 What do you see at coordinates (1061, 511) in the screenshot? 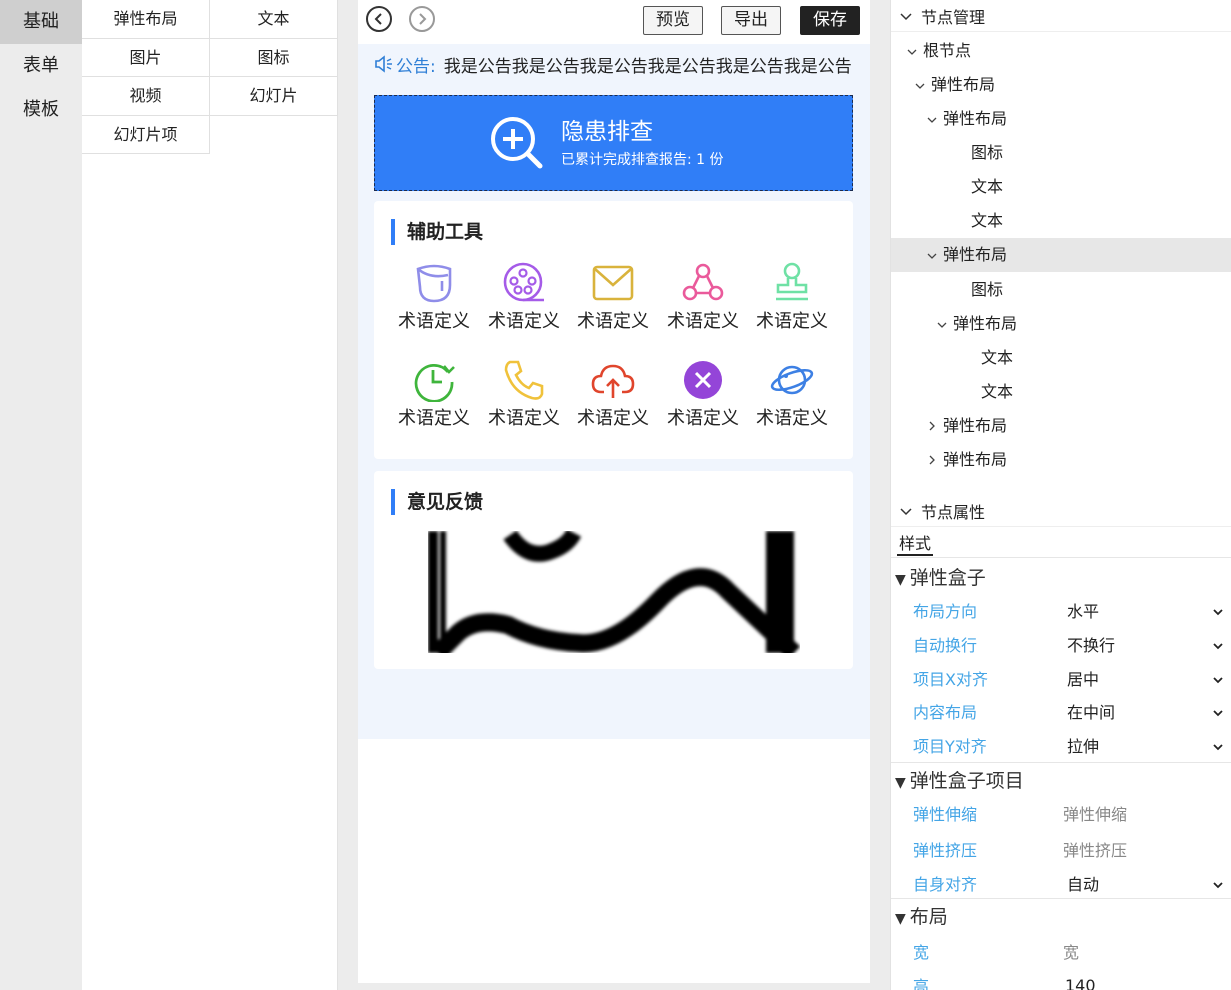
I see `node-properties-header: 节点属性` at bounding box center [1061, 511].